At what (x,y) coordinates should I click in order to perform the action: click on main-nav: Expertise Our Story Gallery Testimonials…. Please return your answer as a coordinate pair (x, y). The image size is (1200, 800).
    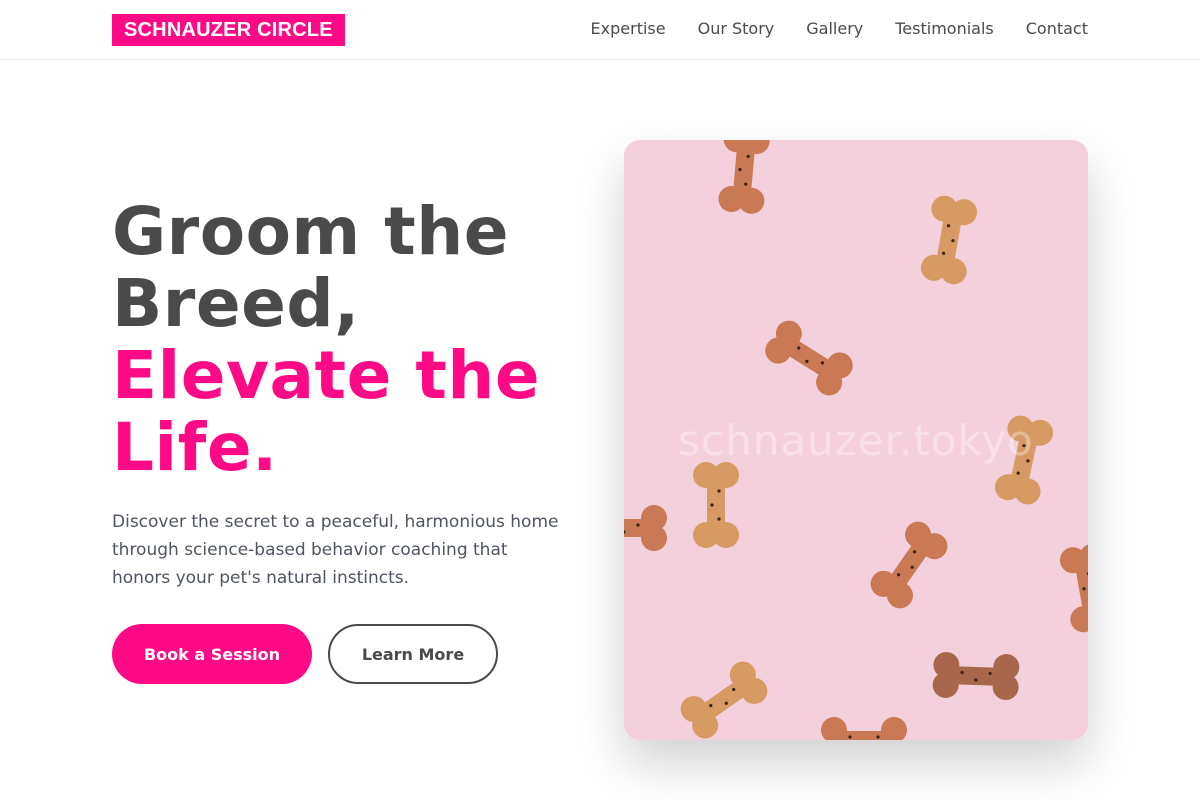
    Looking at the image, I should click on (839, 29).